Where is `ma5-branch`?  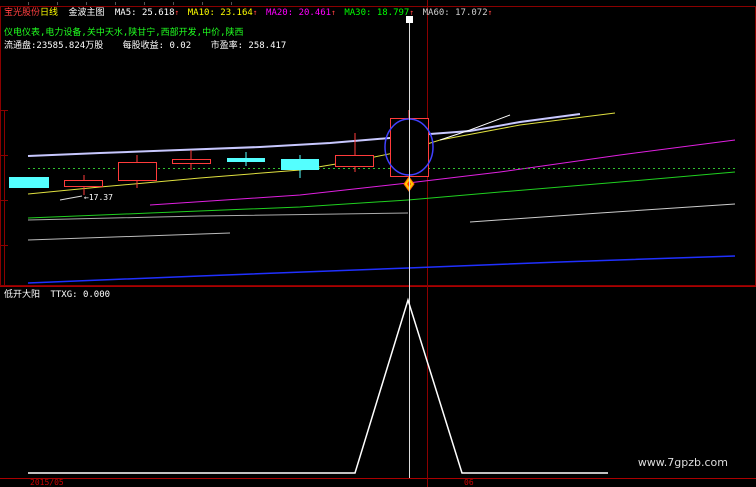 ma5-branch is located at coordinates (475, 127).